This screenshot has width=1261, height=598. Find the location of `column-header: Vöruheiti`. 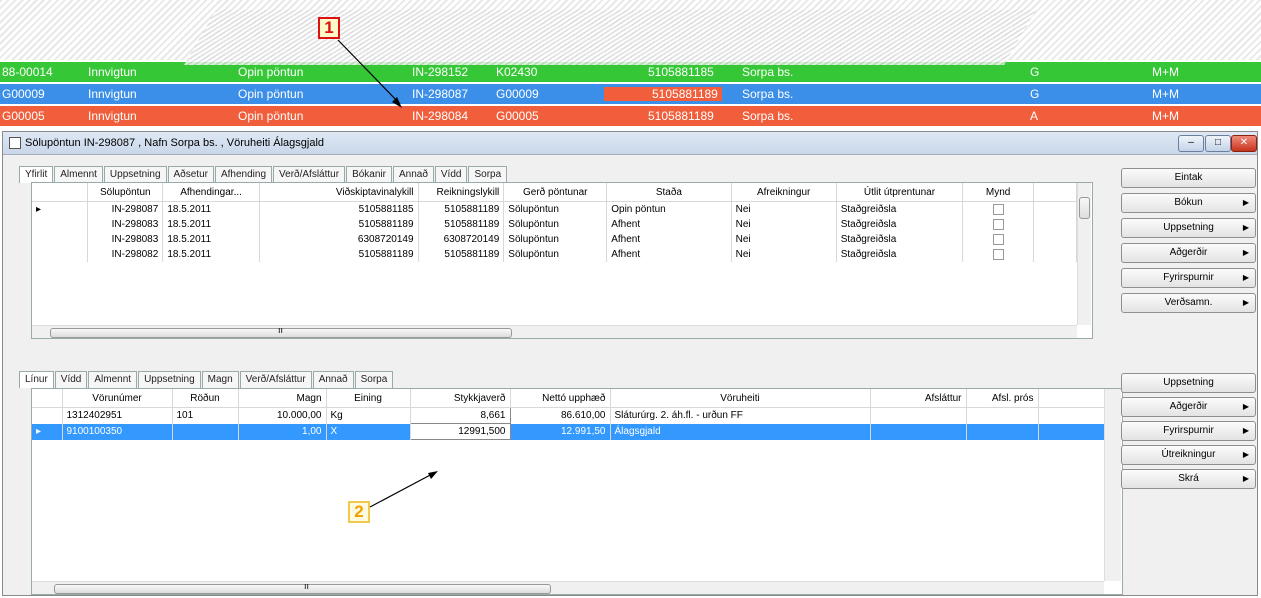

column-header: Vöruheiti is located at coordinates (740, 398).